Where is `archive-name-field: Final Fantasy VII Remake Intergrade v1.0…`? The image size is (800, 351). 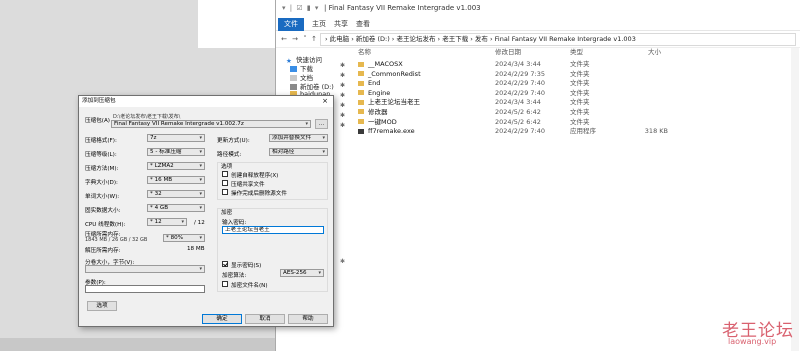 archive-name-field: Final Fantasy VII Remake Intergrade v1.0… is located at coordinates (211, 124).